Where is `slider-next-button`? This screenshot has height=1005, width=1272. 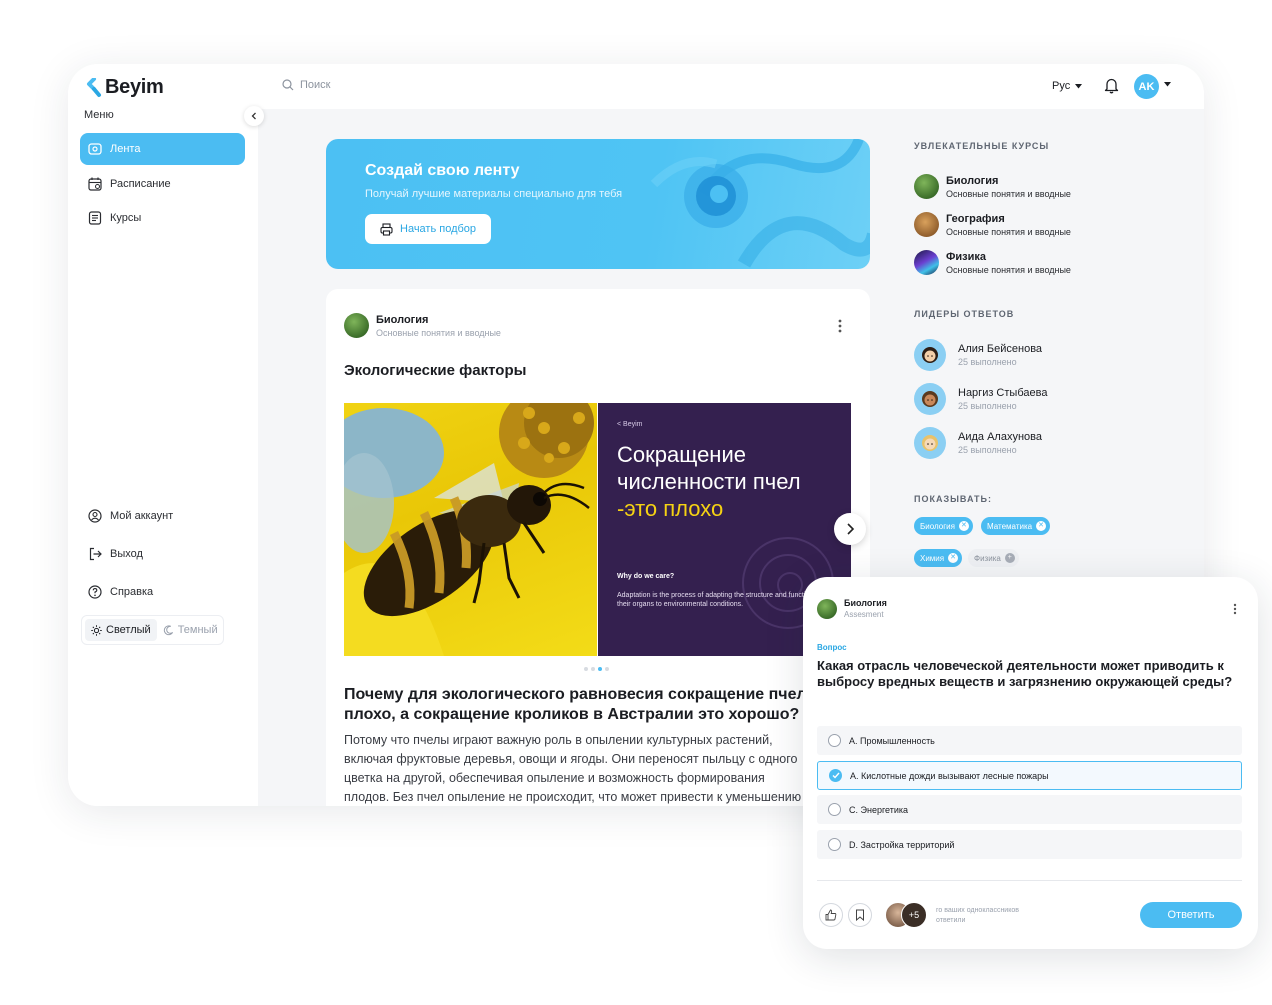 slider-next-button is located at coordinates (850, 529).